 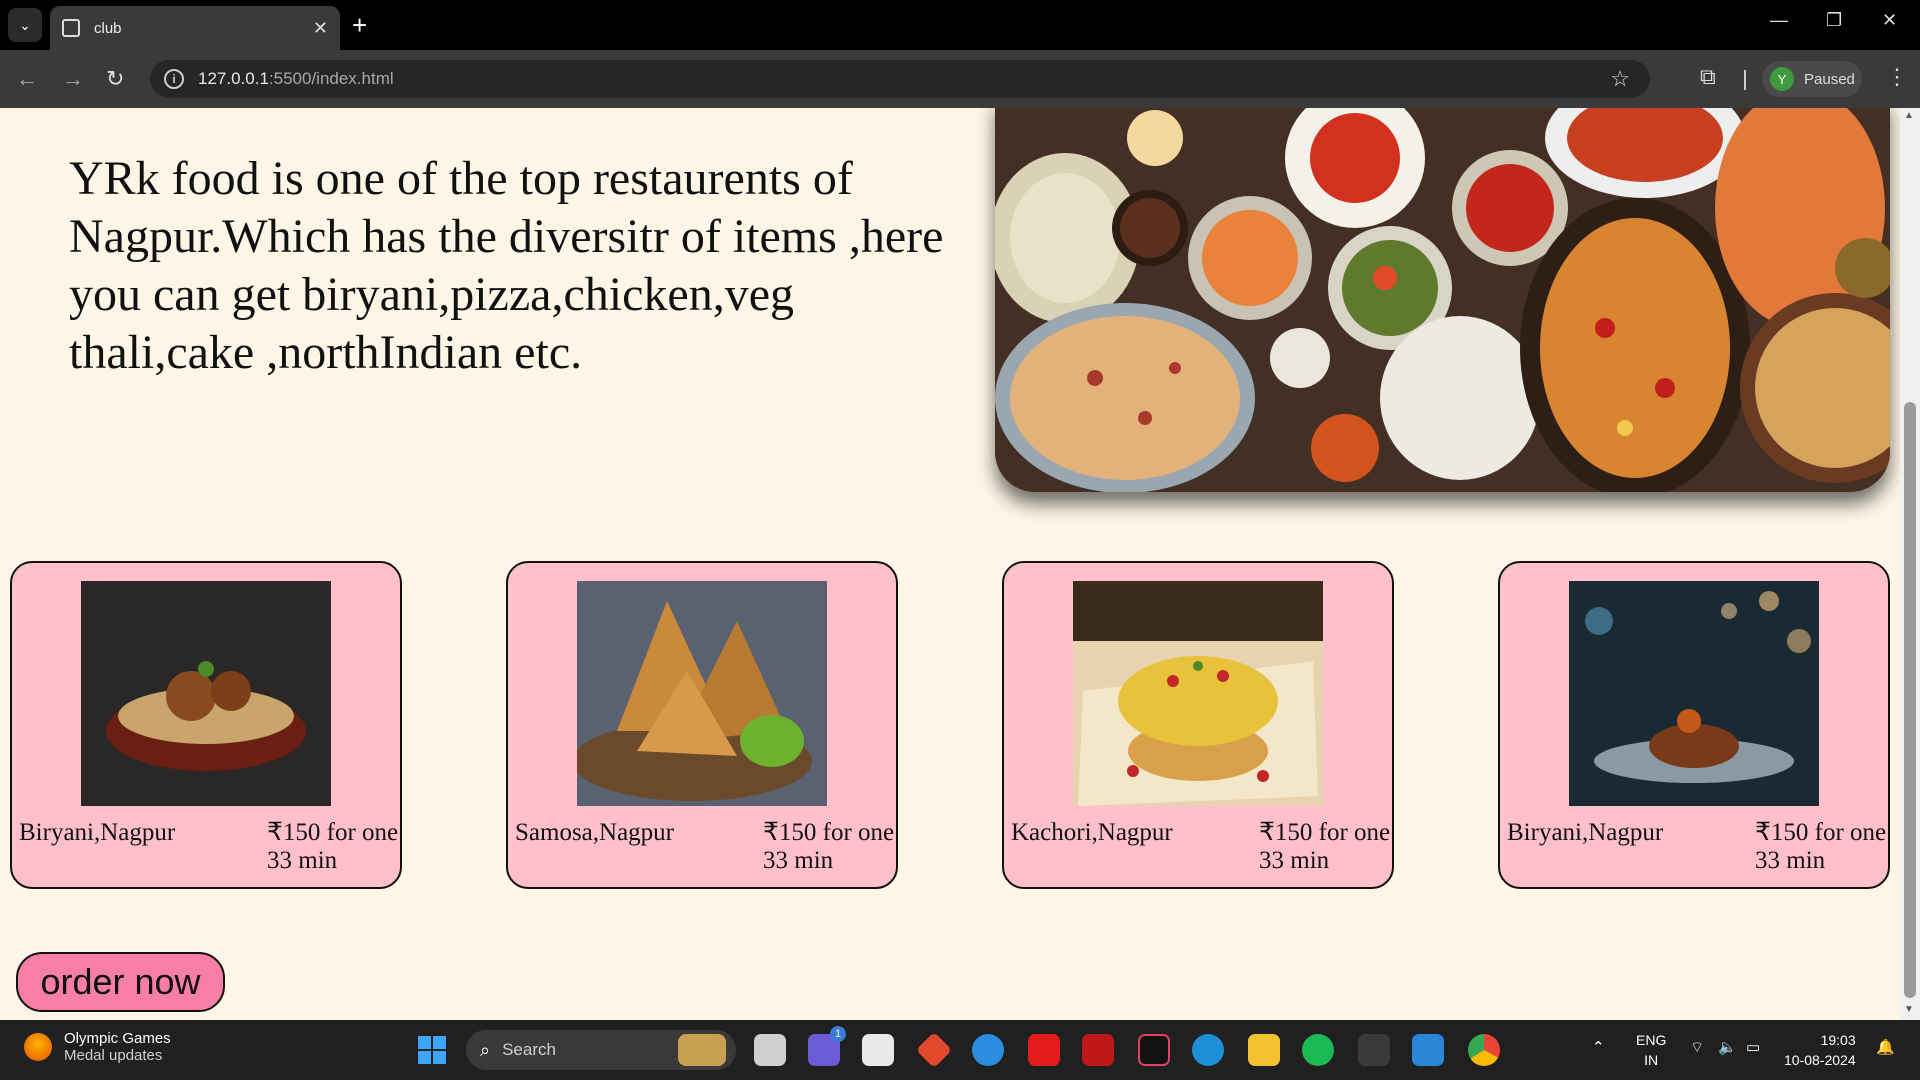 What do you see at coordinates (71, 28) in the screenshot?
I see `page-favicon-icon` at bounding box center [71, 28].